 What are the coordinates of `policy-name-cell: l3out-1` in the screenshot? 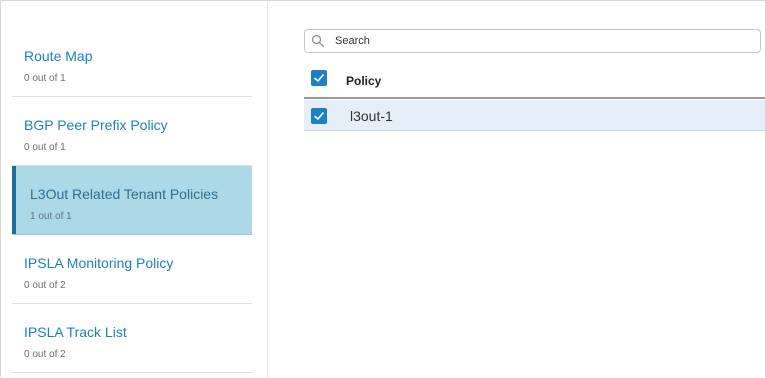 It's located at (371, 116).